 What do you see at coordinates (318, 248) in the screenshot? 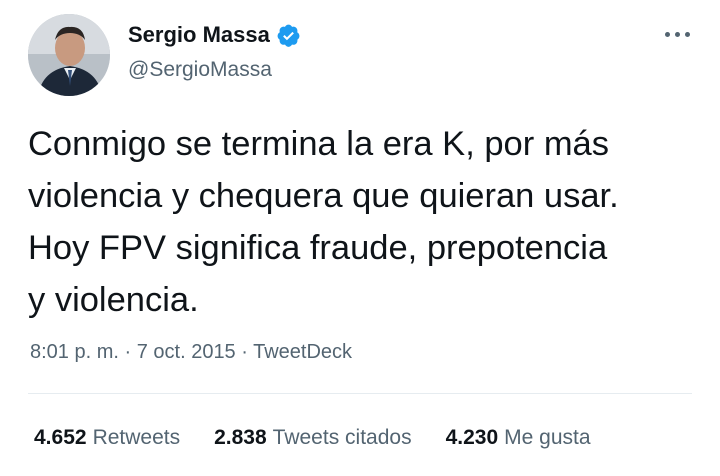
I see `tweet-text-line: Hoy FPV significa fraude, prepotencia` at bounding box center [318, 248].